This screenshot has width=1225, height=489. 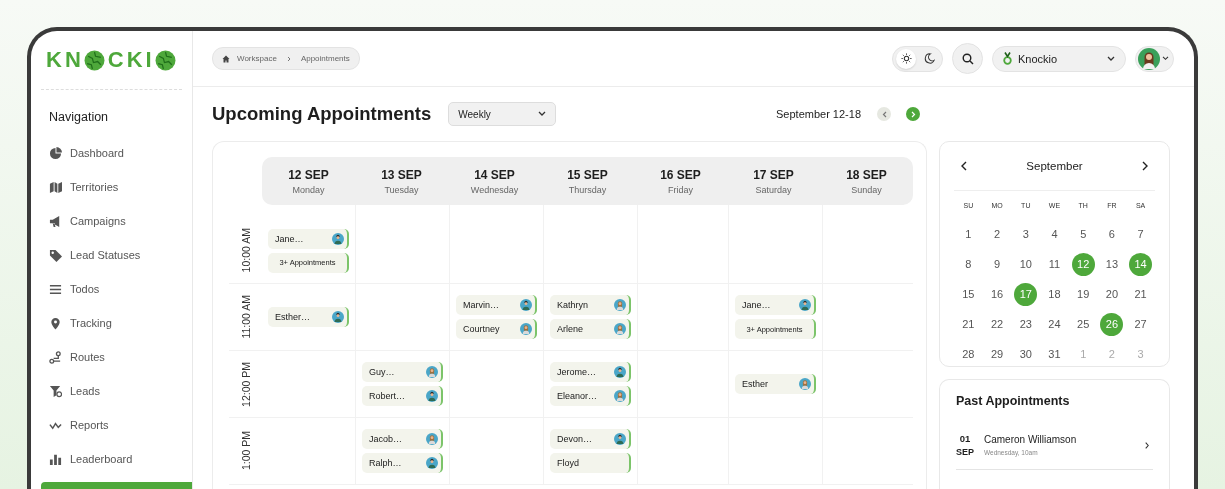 I want to click on calendar-cell: Marvin… Courtney, so click(x=496, y=317).